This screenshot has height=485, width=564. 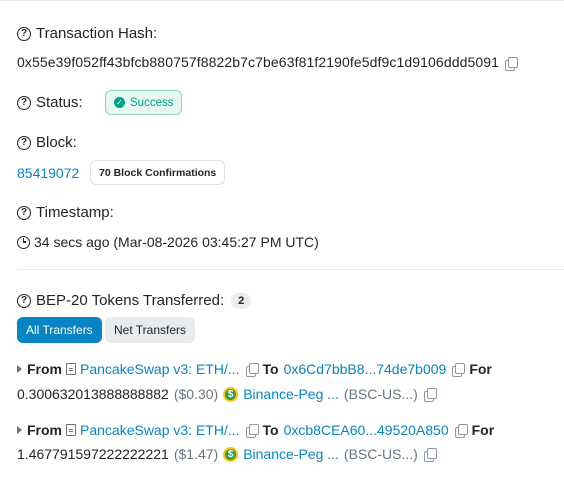 What do you see at coordinates (241, 300) in the screenshot?
I see `tokens-count-badge: 2` at bounding box center [241, 300].